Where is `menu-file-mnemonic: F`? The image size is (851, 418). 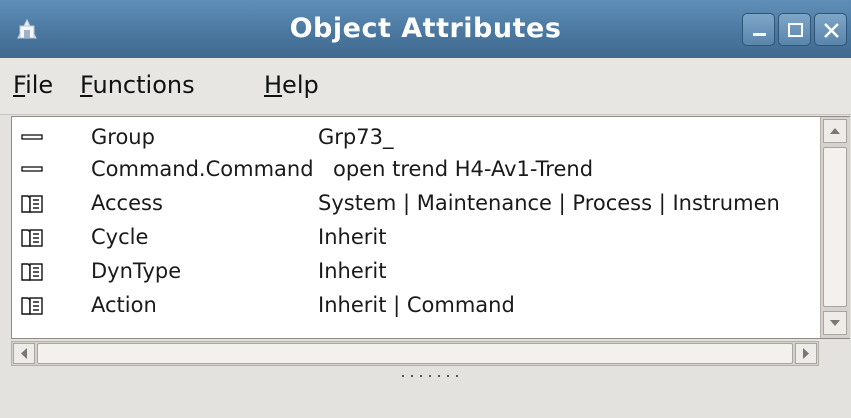
menu-file-mnemonic: F is located at coordinates (19, 85).